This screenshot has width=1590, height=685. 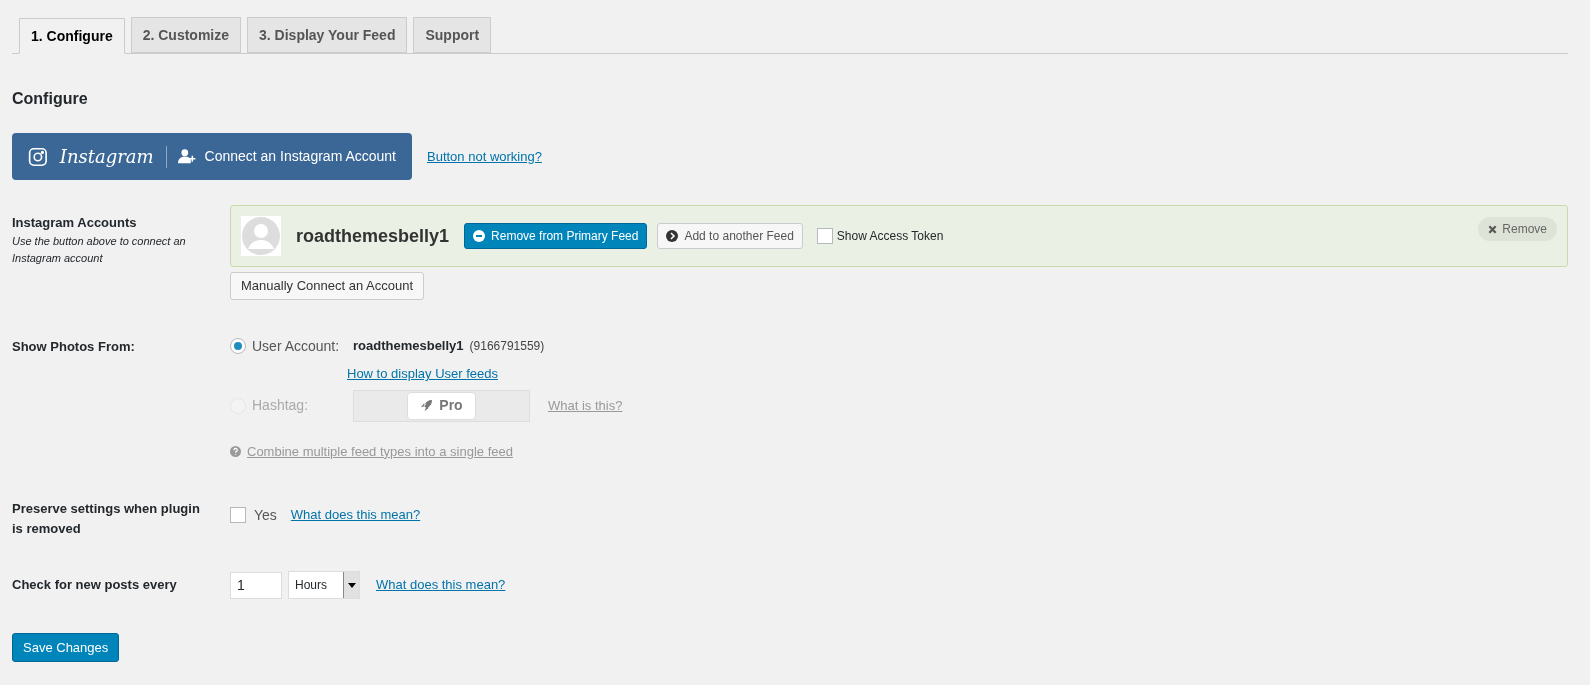 What do you see at coordinates (324, 585) in the screenshot?
I see `unit-dropdown: Hours` at bounding box center [324, 585].